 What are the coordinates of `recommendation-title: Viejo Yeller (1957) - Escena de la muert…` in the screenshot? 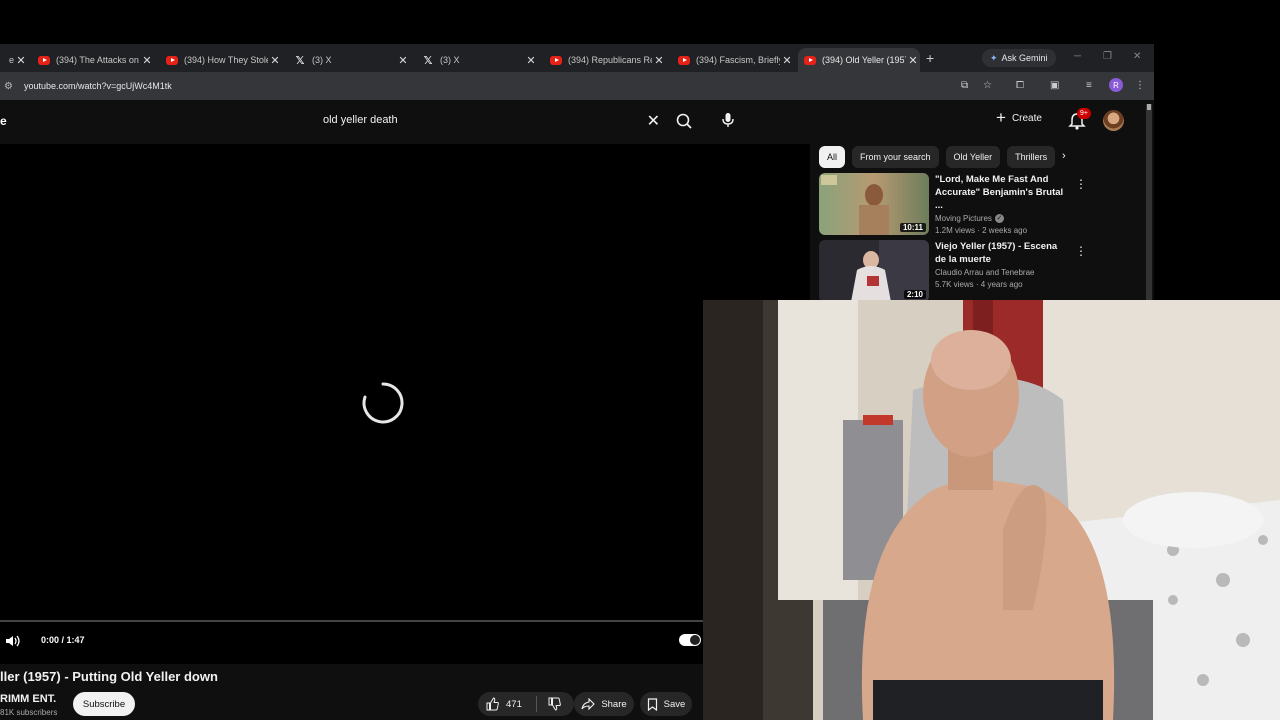 It's located at (1001, 253).